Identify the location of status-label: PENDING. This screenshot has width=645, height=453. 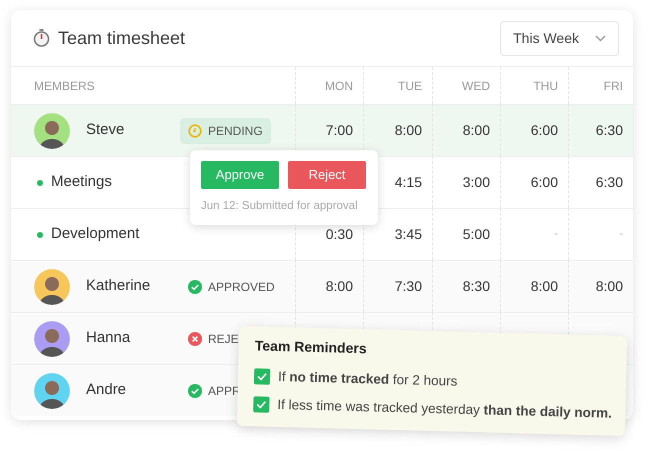
(235, 131).